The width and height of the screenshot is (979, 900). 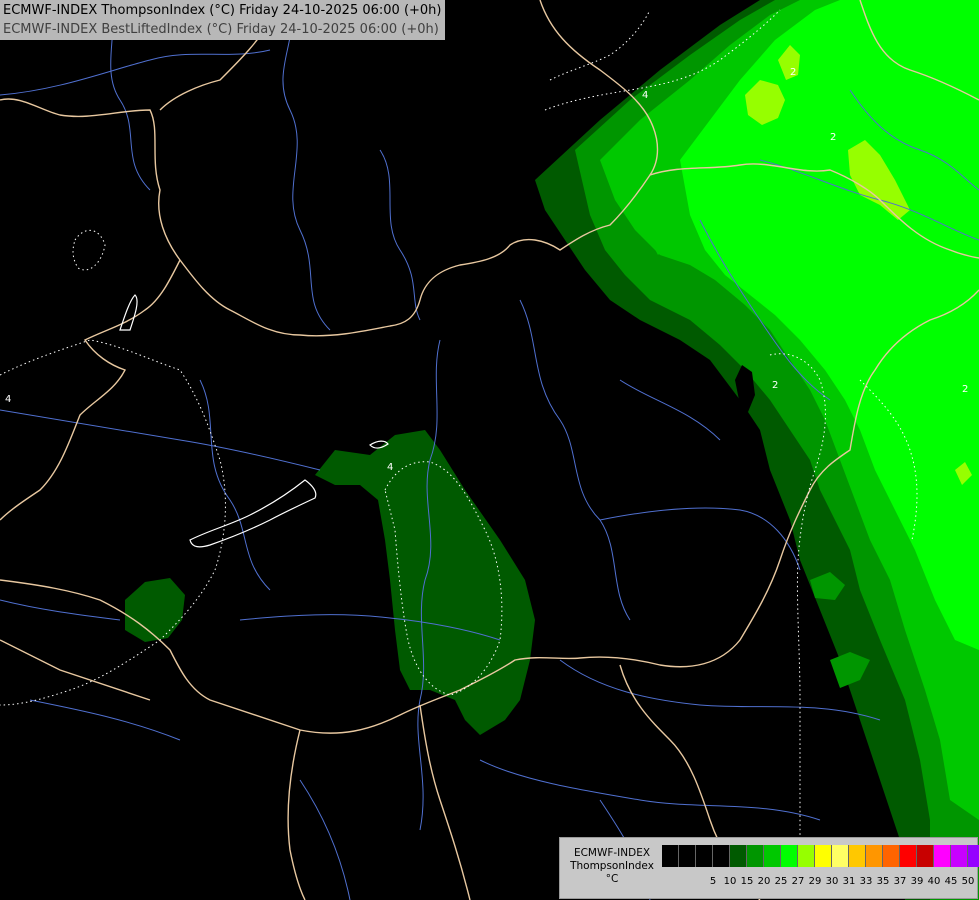 I want to click on legend-tick-label: 5, so click(x=713, y=881).